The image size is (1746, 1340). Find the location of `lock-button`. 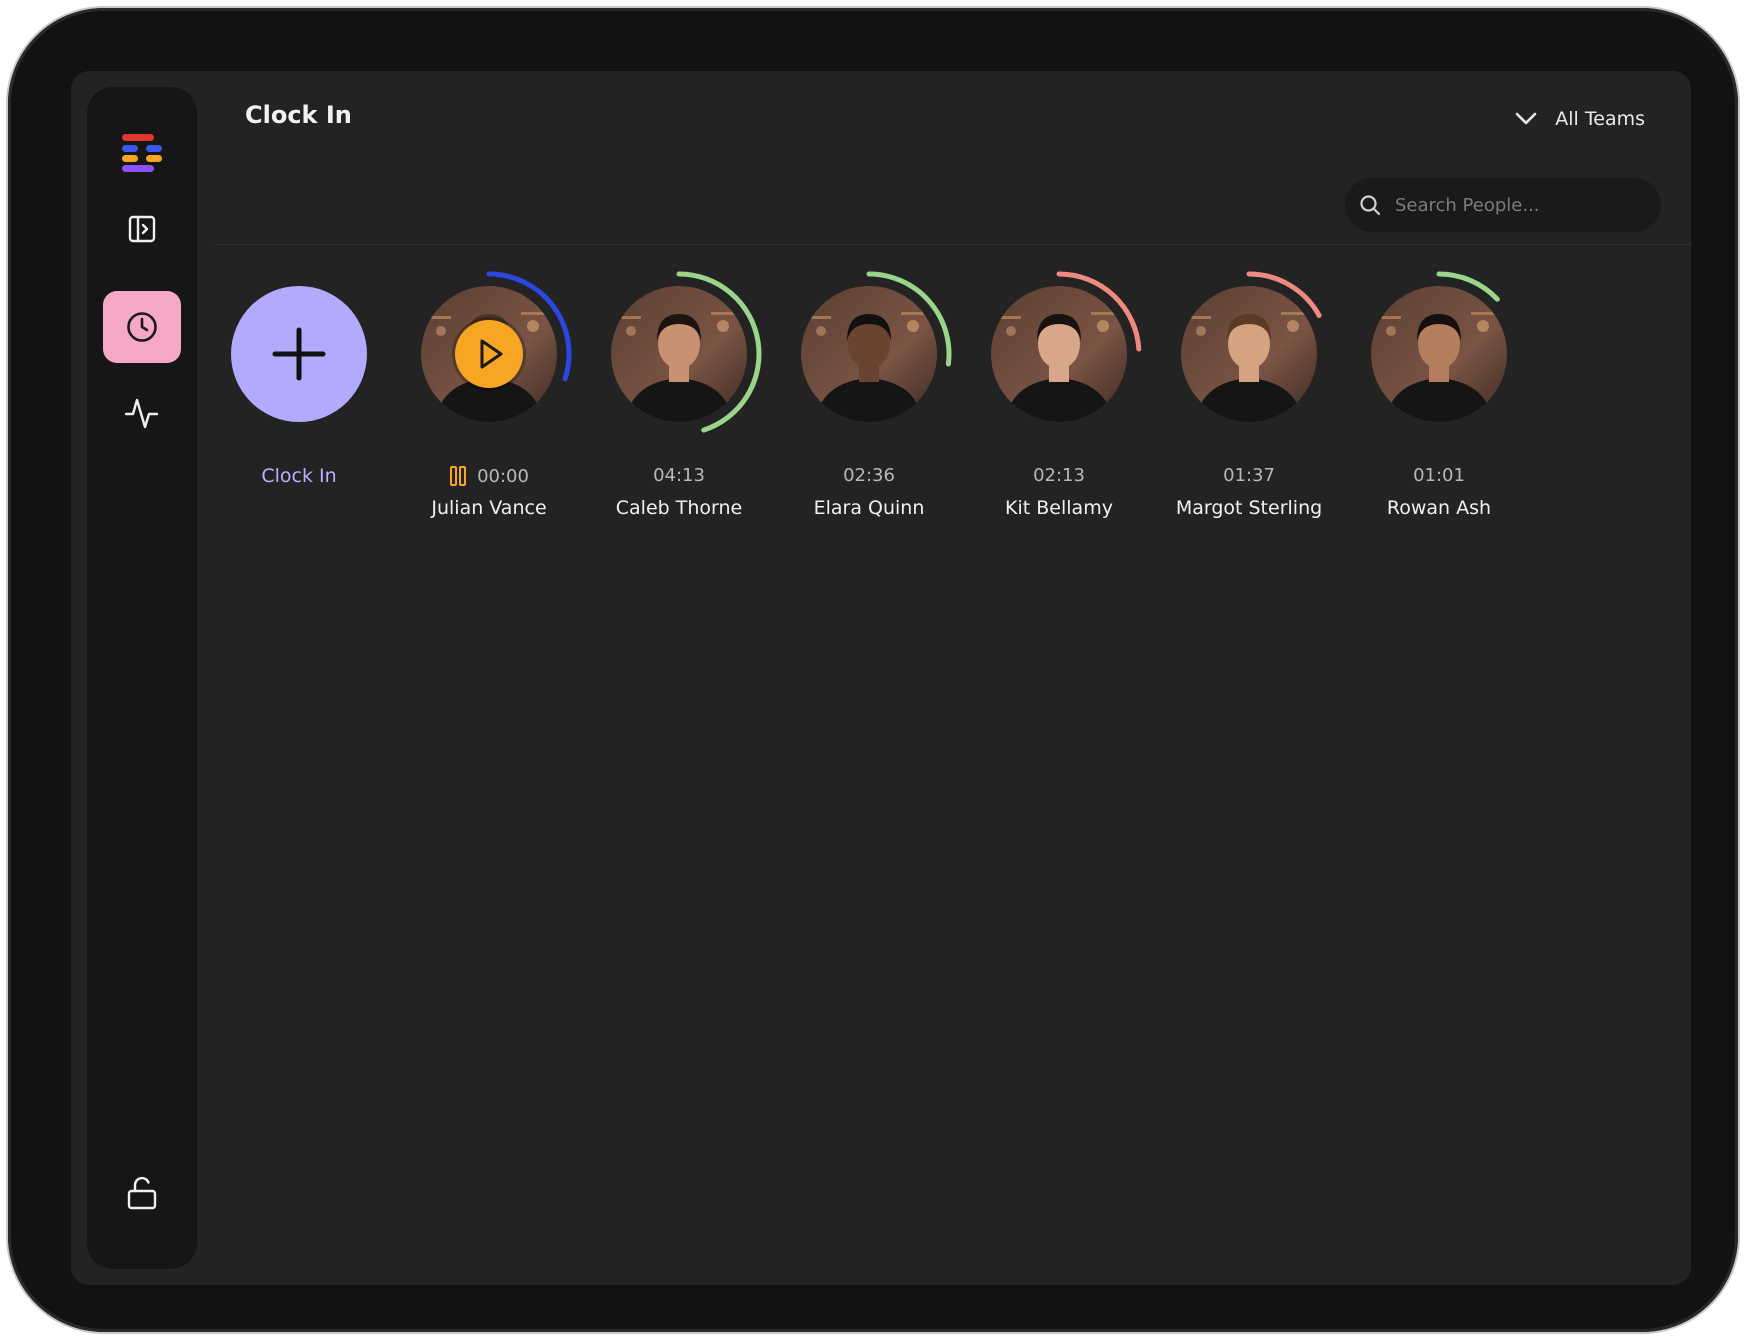

lock-button is located at coordinates (142, 1193).